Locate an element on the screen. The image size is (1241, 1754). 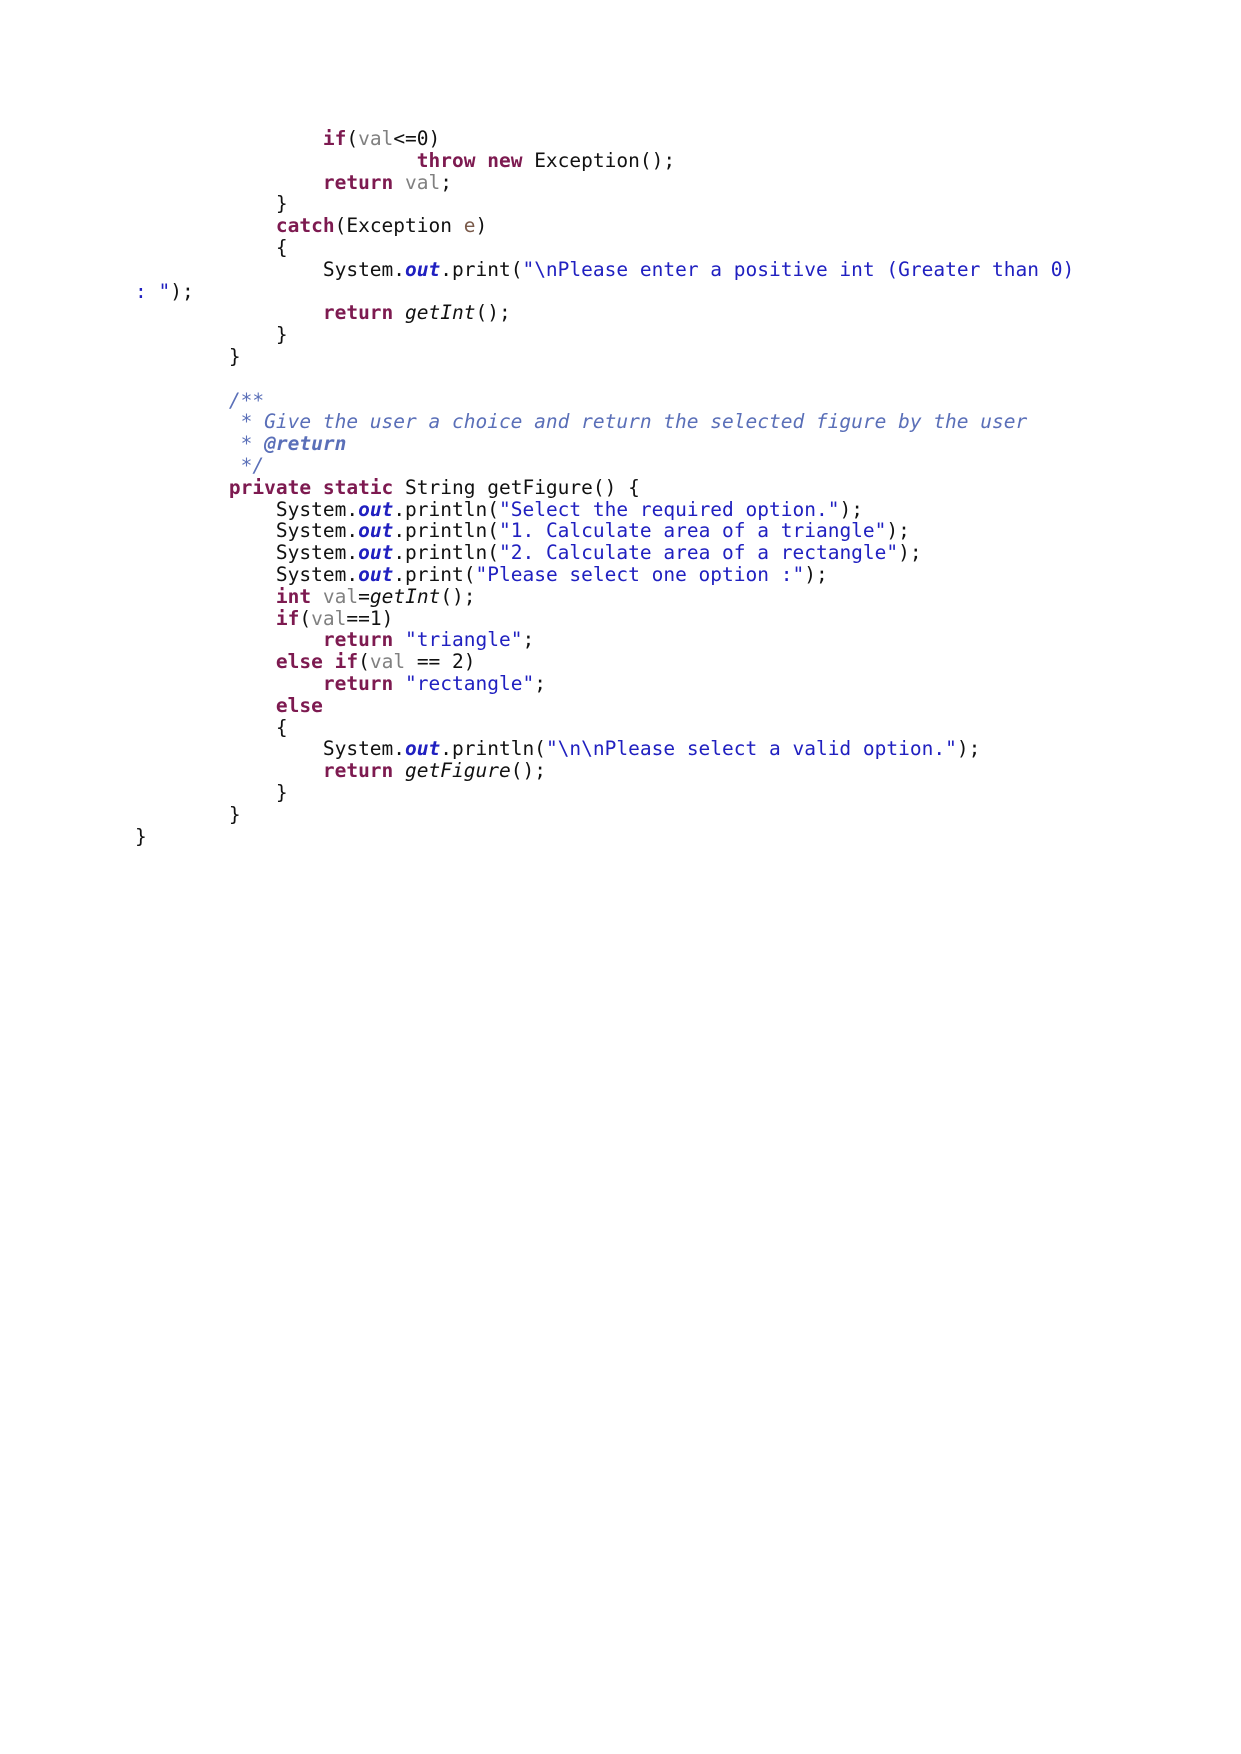
code-line: return "triangle"; is located at coordinates (615, 640).